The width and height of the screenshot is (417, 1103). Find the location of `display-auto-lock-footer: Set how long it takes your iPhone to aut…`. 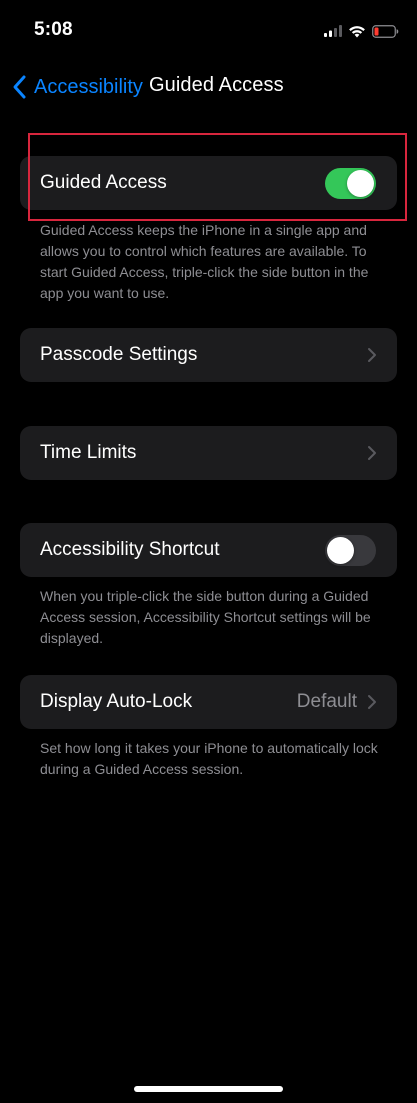

display-auto-lock-footer: Set how long it takes your iPhone to aut… is located at coordinates (209, 758).